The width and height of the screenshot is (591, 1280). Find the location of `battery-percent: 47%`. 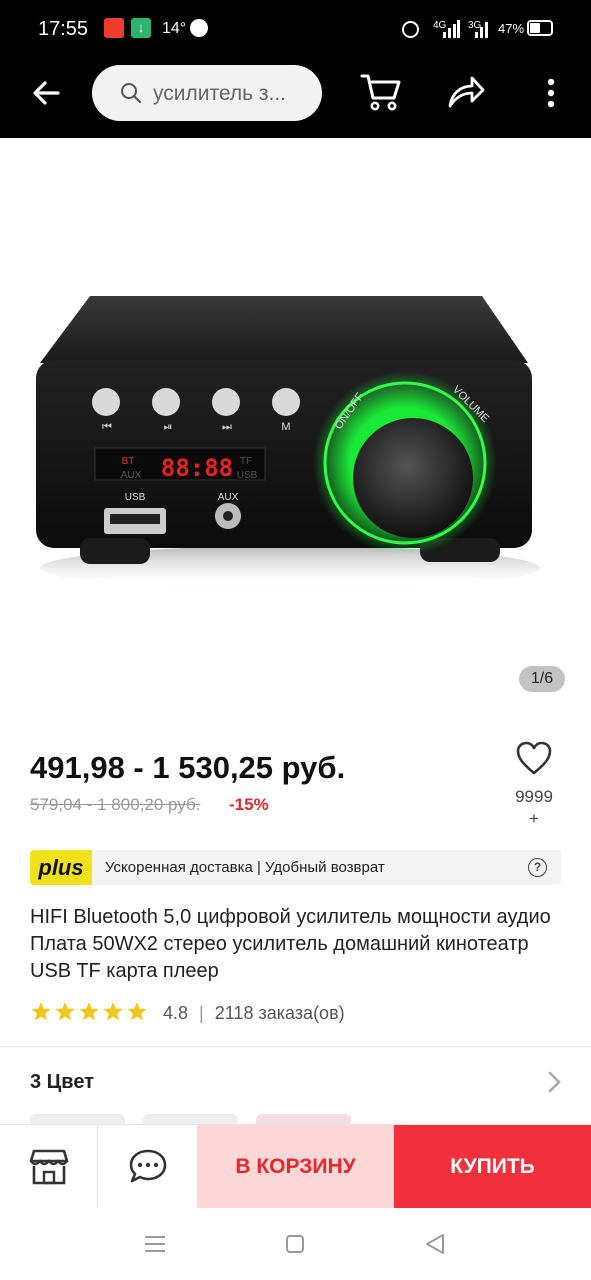

battery-percent: 47% is located at coordinates (511, 28).